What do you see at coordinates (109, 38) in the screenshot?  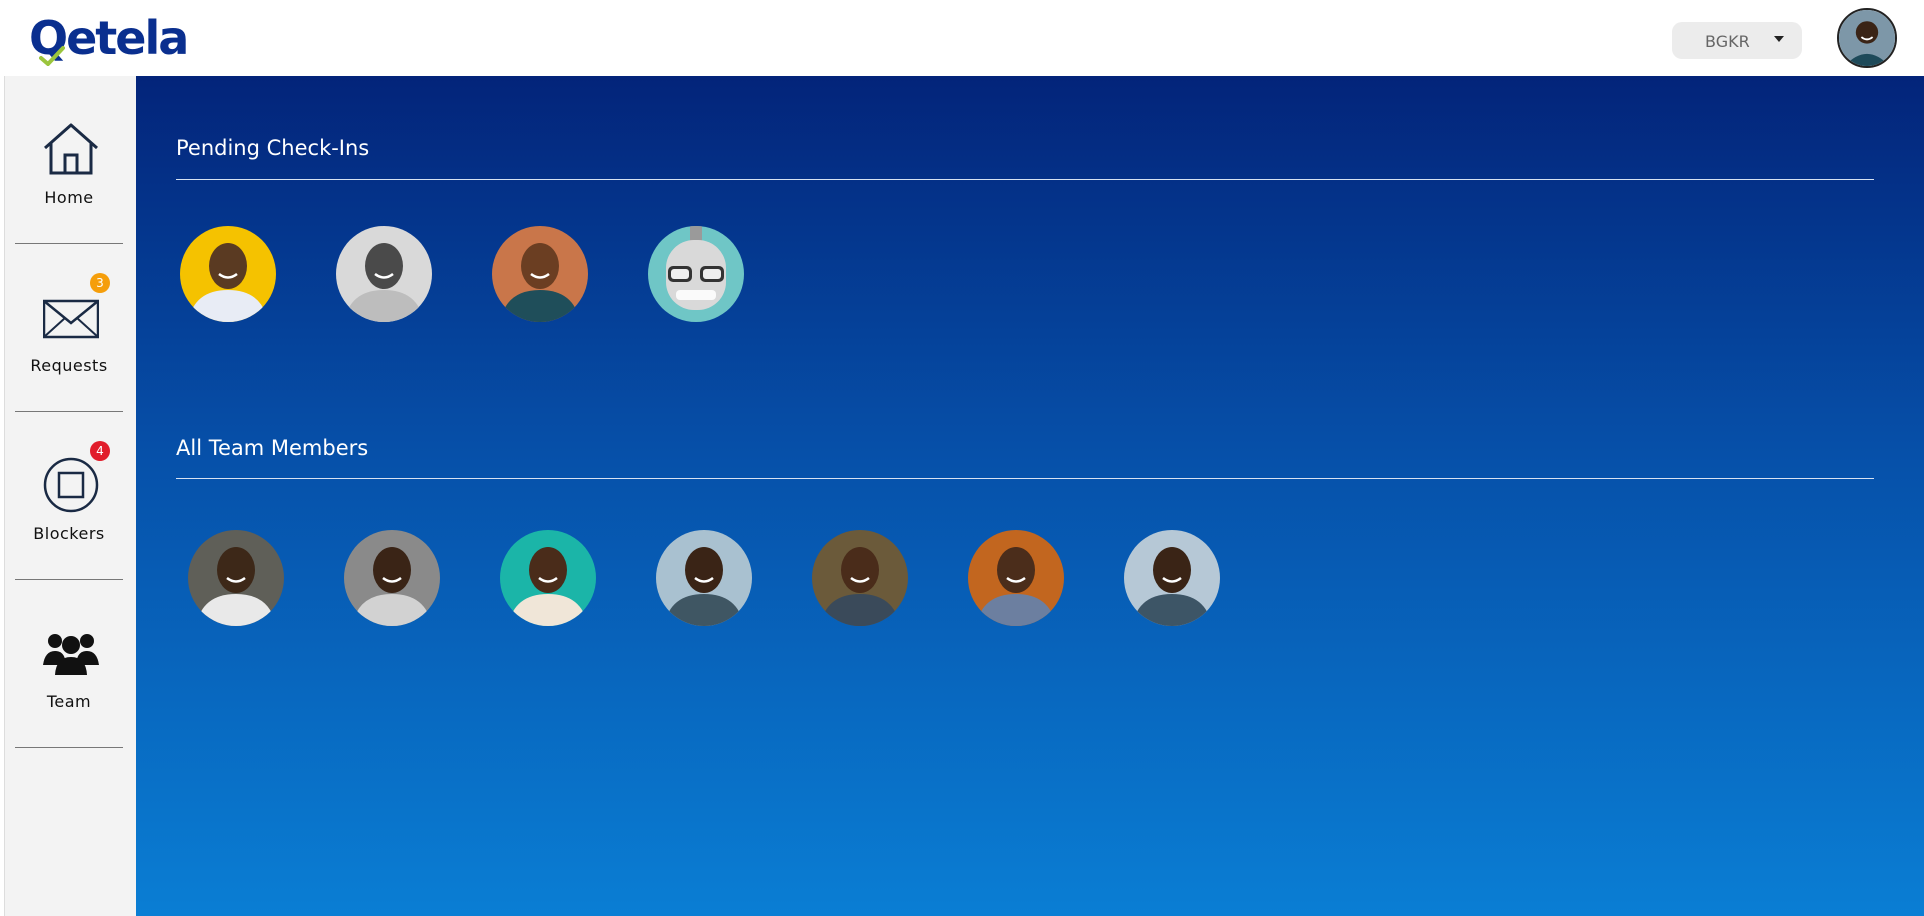 I see `app-logo: Qetela` at bounding box center [109, 38].